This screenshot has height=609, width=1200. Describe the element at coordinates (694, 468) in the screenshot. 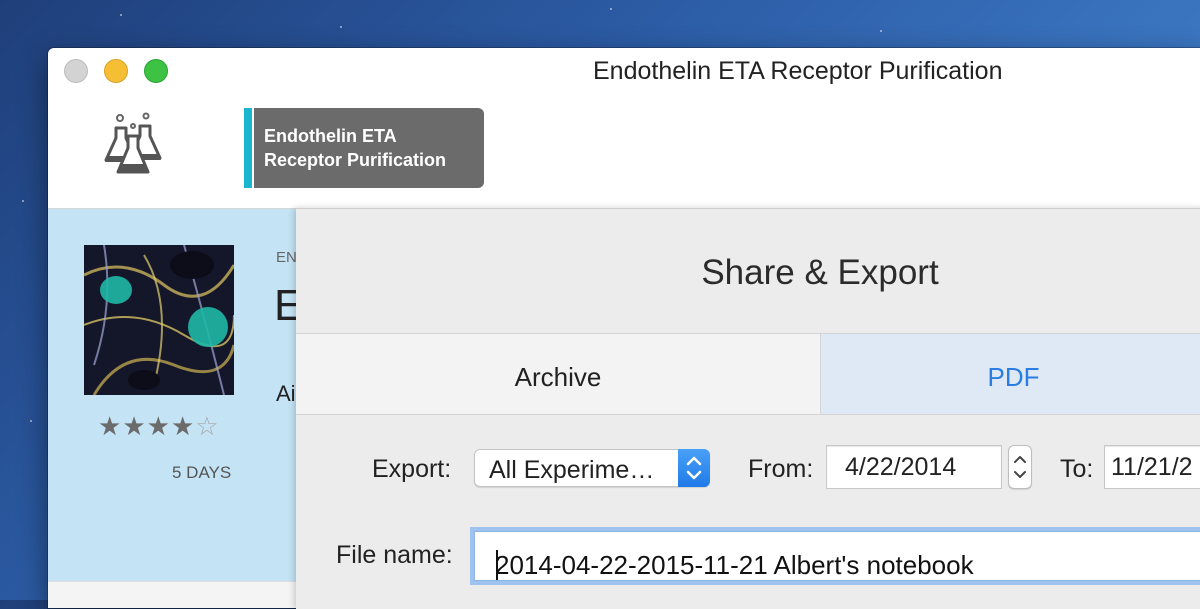

I see `popup-arrows-icon` at that location.